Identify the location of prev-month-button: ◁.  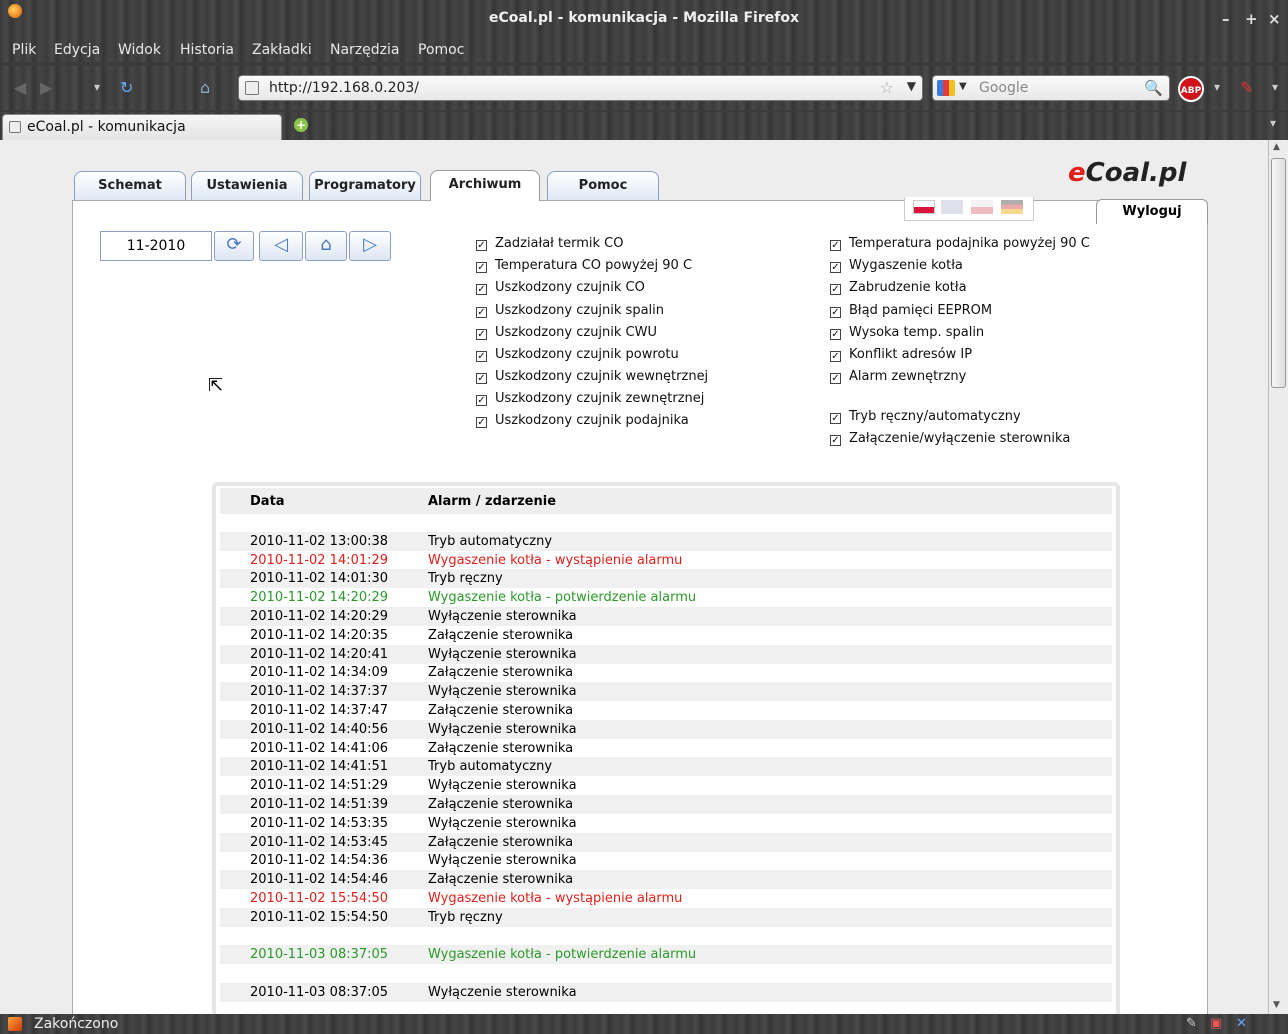
(281, 246).